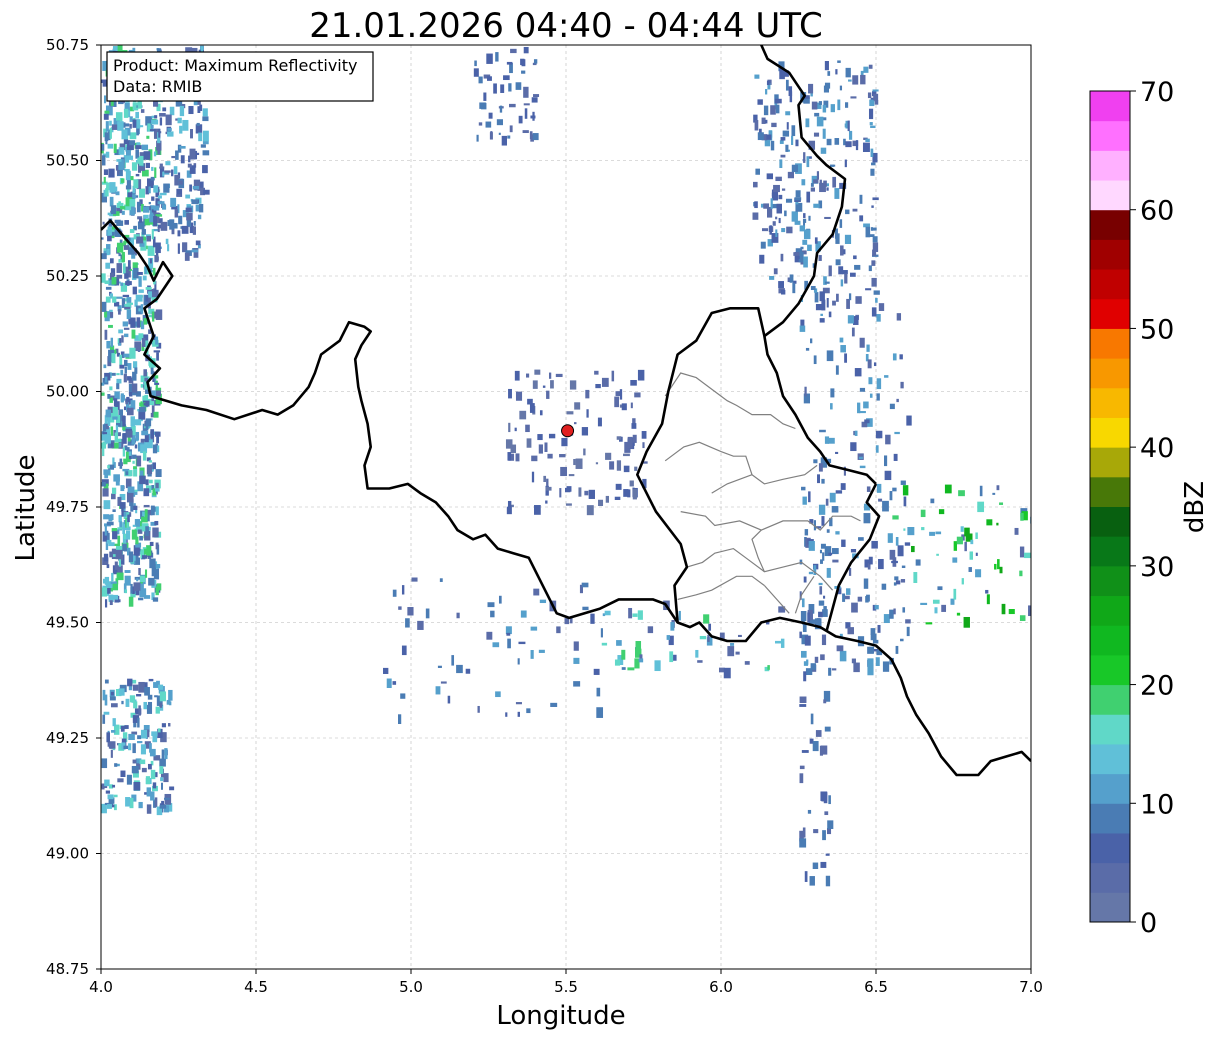 This screenshot has width=1219, height=1040. I want to click on colorbar, so click(1110, 506).